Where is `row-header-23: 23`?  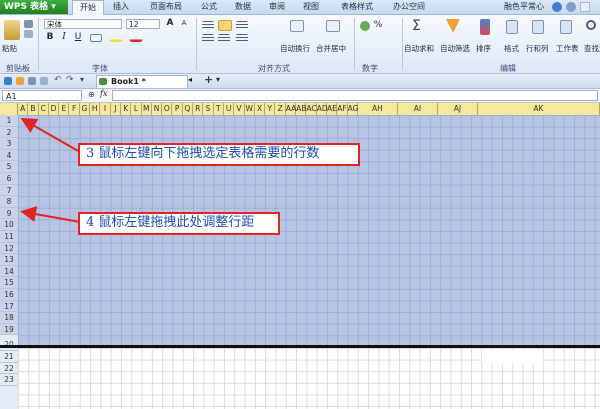 row-header-23: 23 is located at coordinates (9, 380).